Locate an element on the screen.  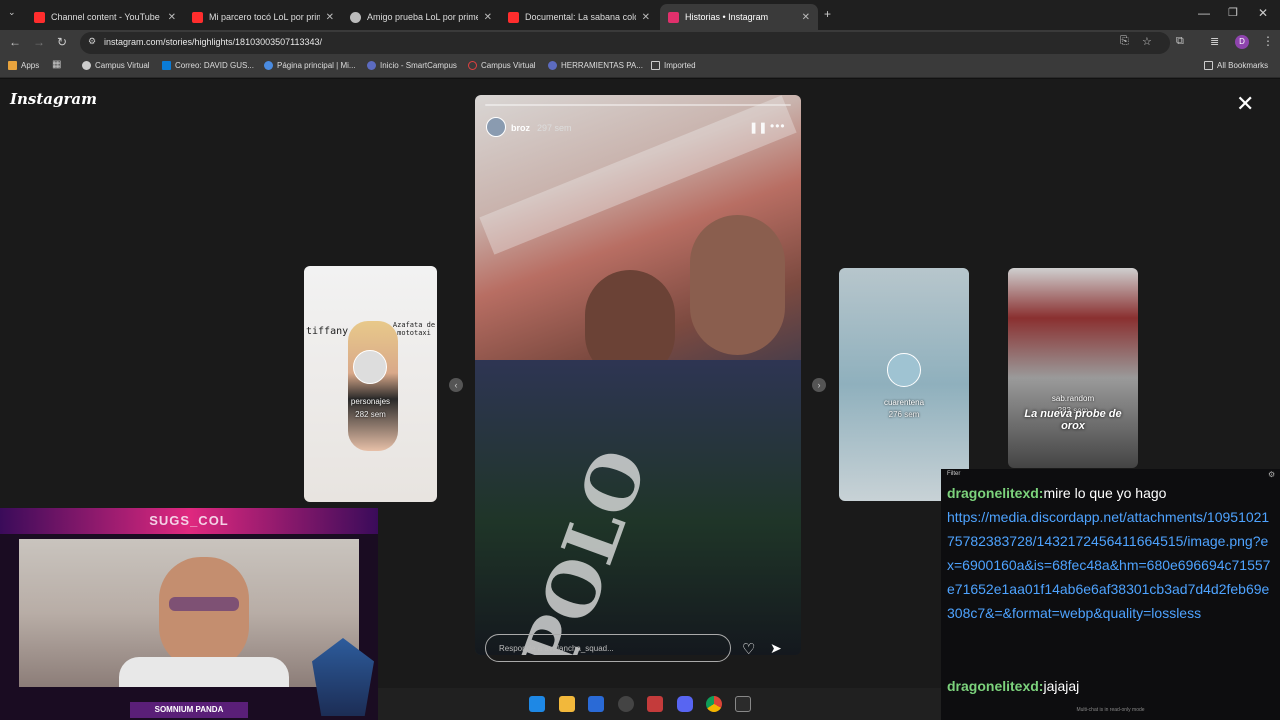
minimize-icon: — is located at coordinates (1204, 13).